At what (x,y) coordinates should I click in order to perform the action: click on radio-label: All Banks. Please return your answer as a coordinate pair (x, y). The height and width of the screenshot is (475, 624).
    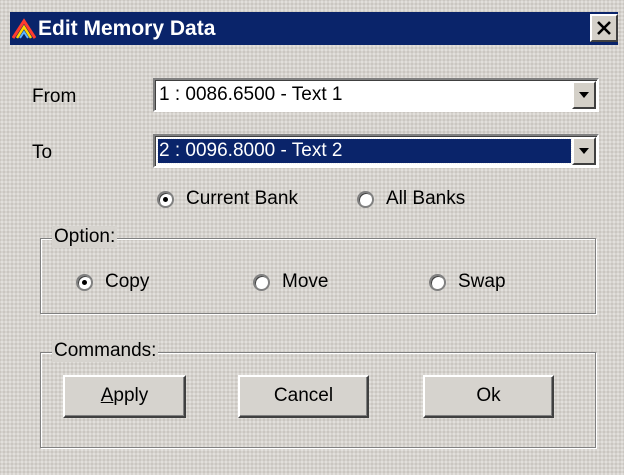
    Looking at the image, I should click on (426, 198).